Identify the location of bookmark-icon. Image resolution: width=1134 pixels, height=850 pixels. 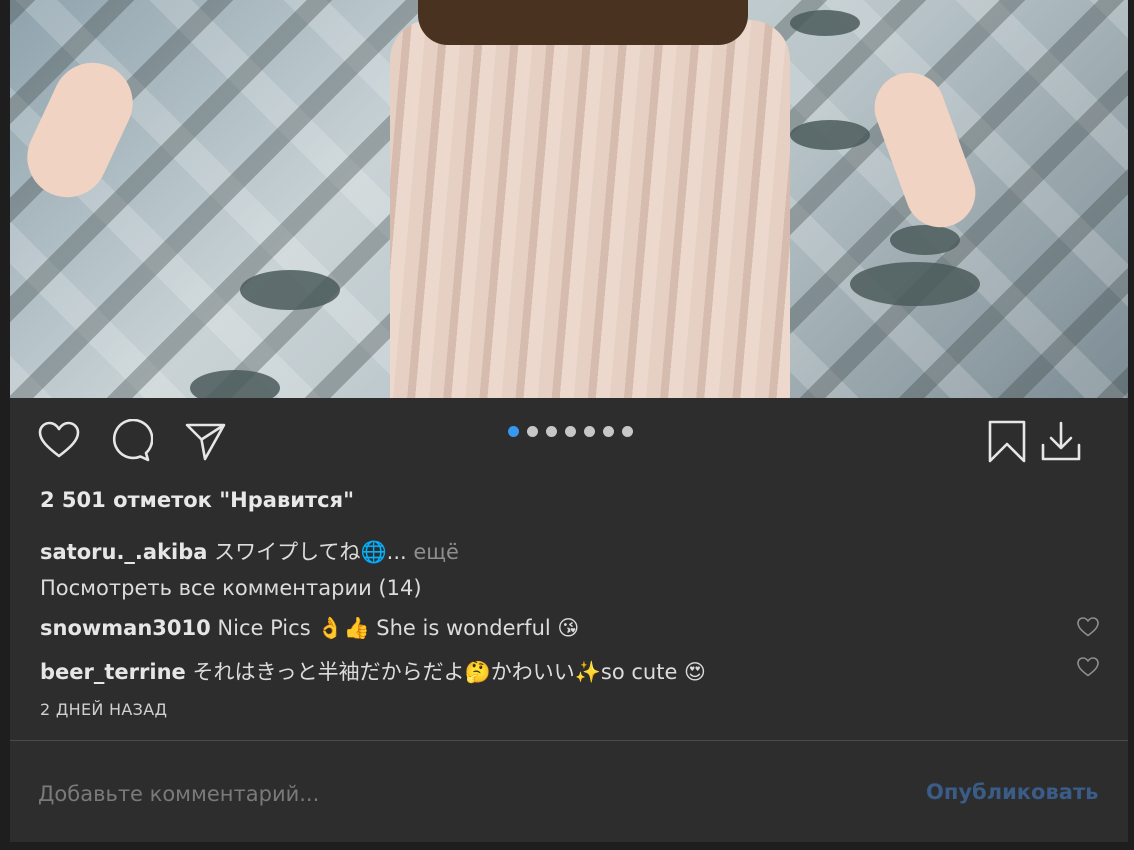
(1007, 441).